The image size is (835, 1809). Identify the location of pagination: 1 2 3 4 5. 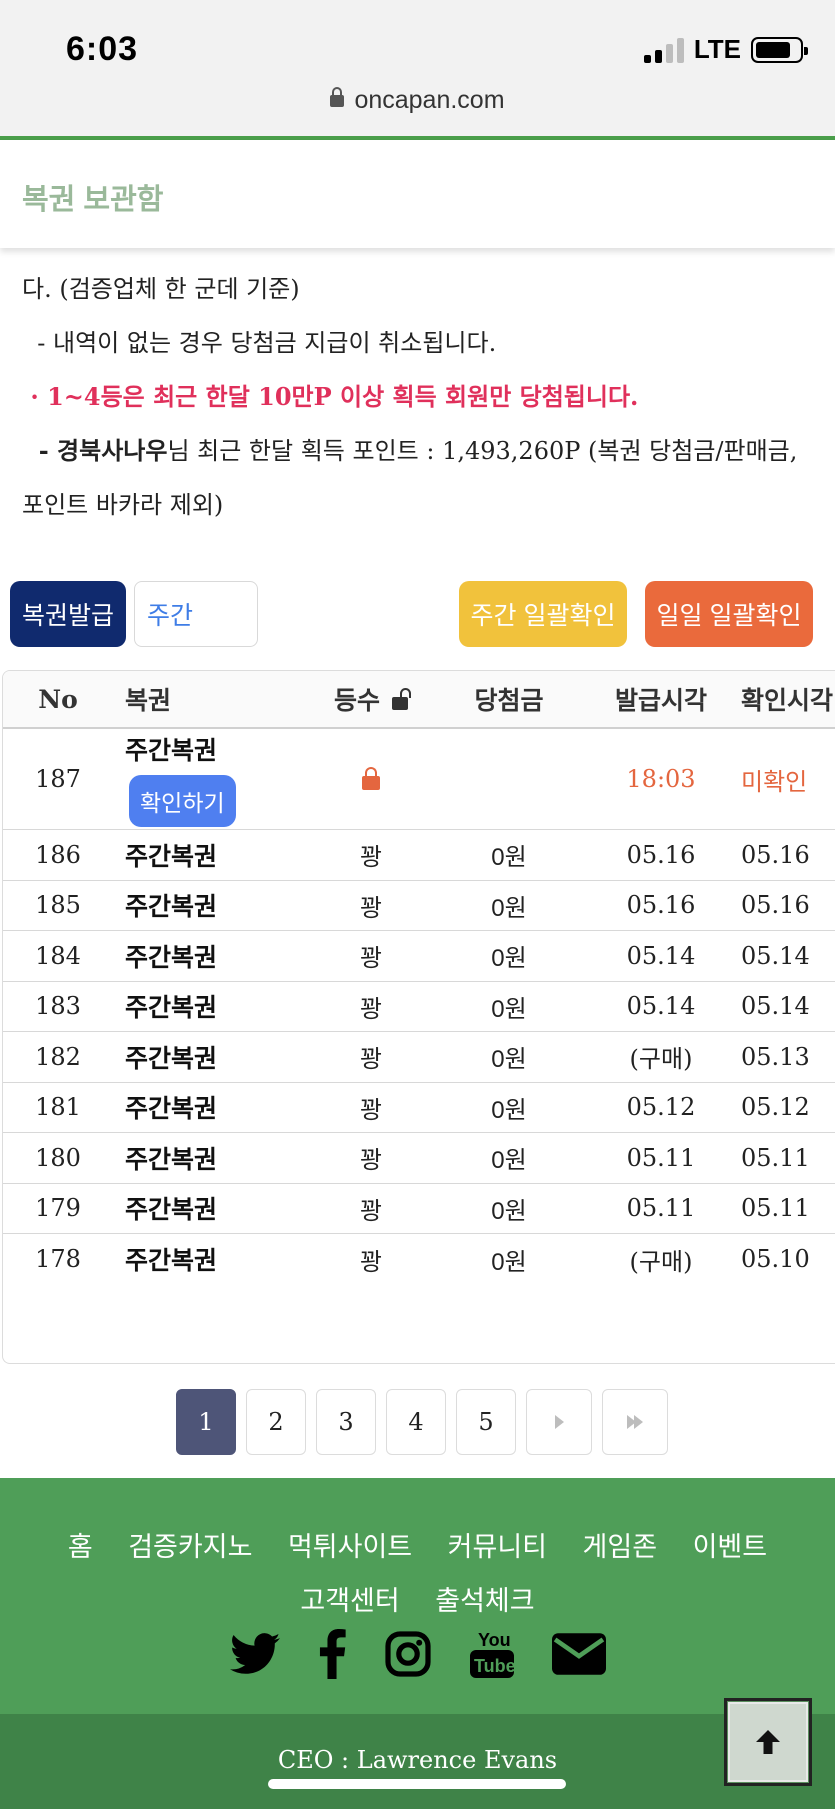
(422, 1422).